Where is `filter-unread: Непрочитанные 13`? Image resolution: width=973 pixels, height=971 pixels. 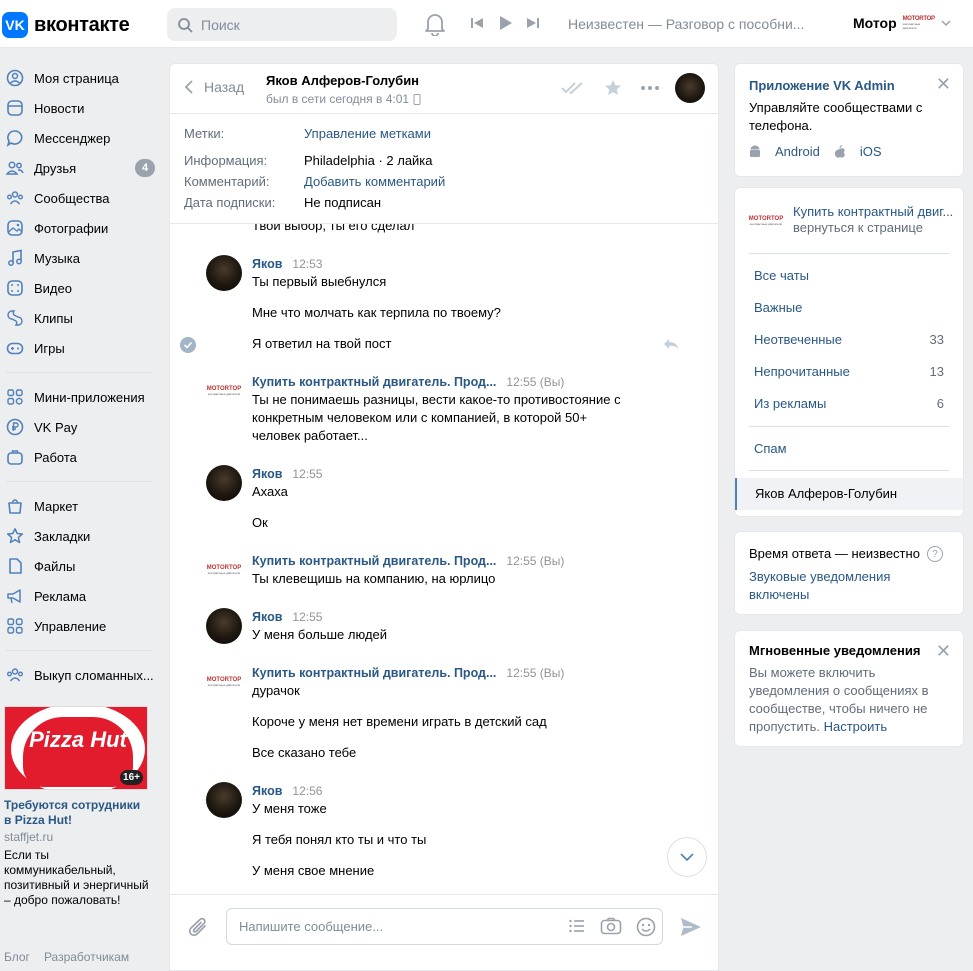
filter-unread: Непрочитанные 13 is located at coordinates (849, 371).